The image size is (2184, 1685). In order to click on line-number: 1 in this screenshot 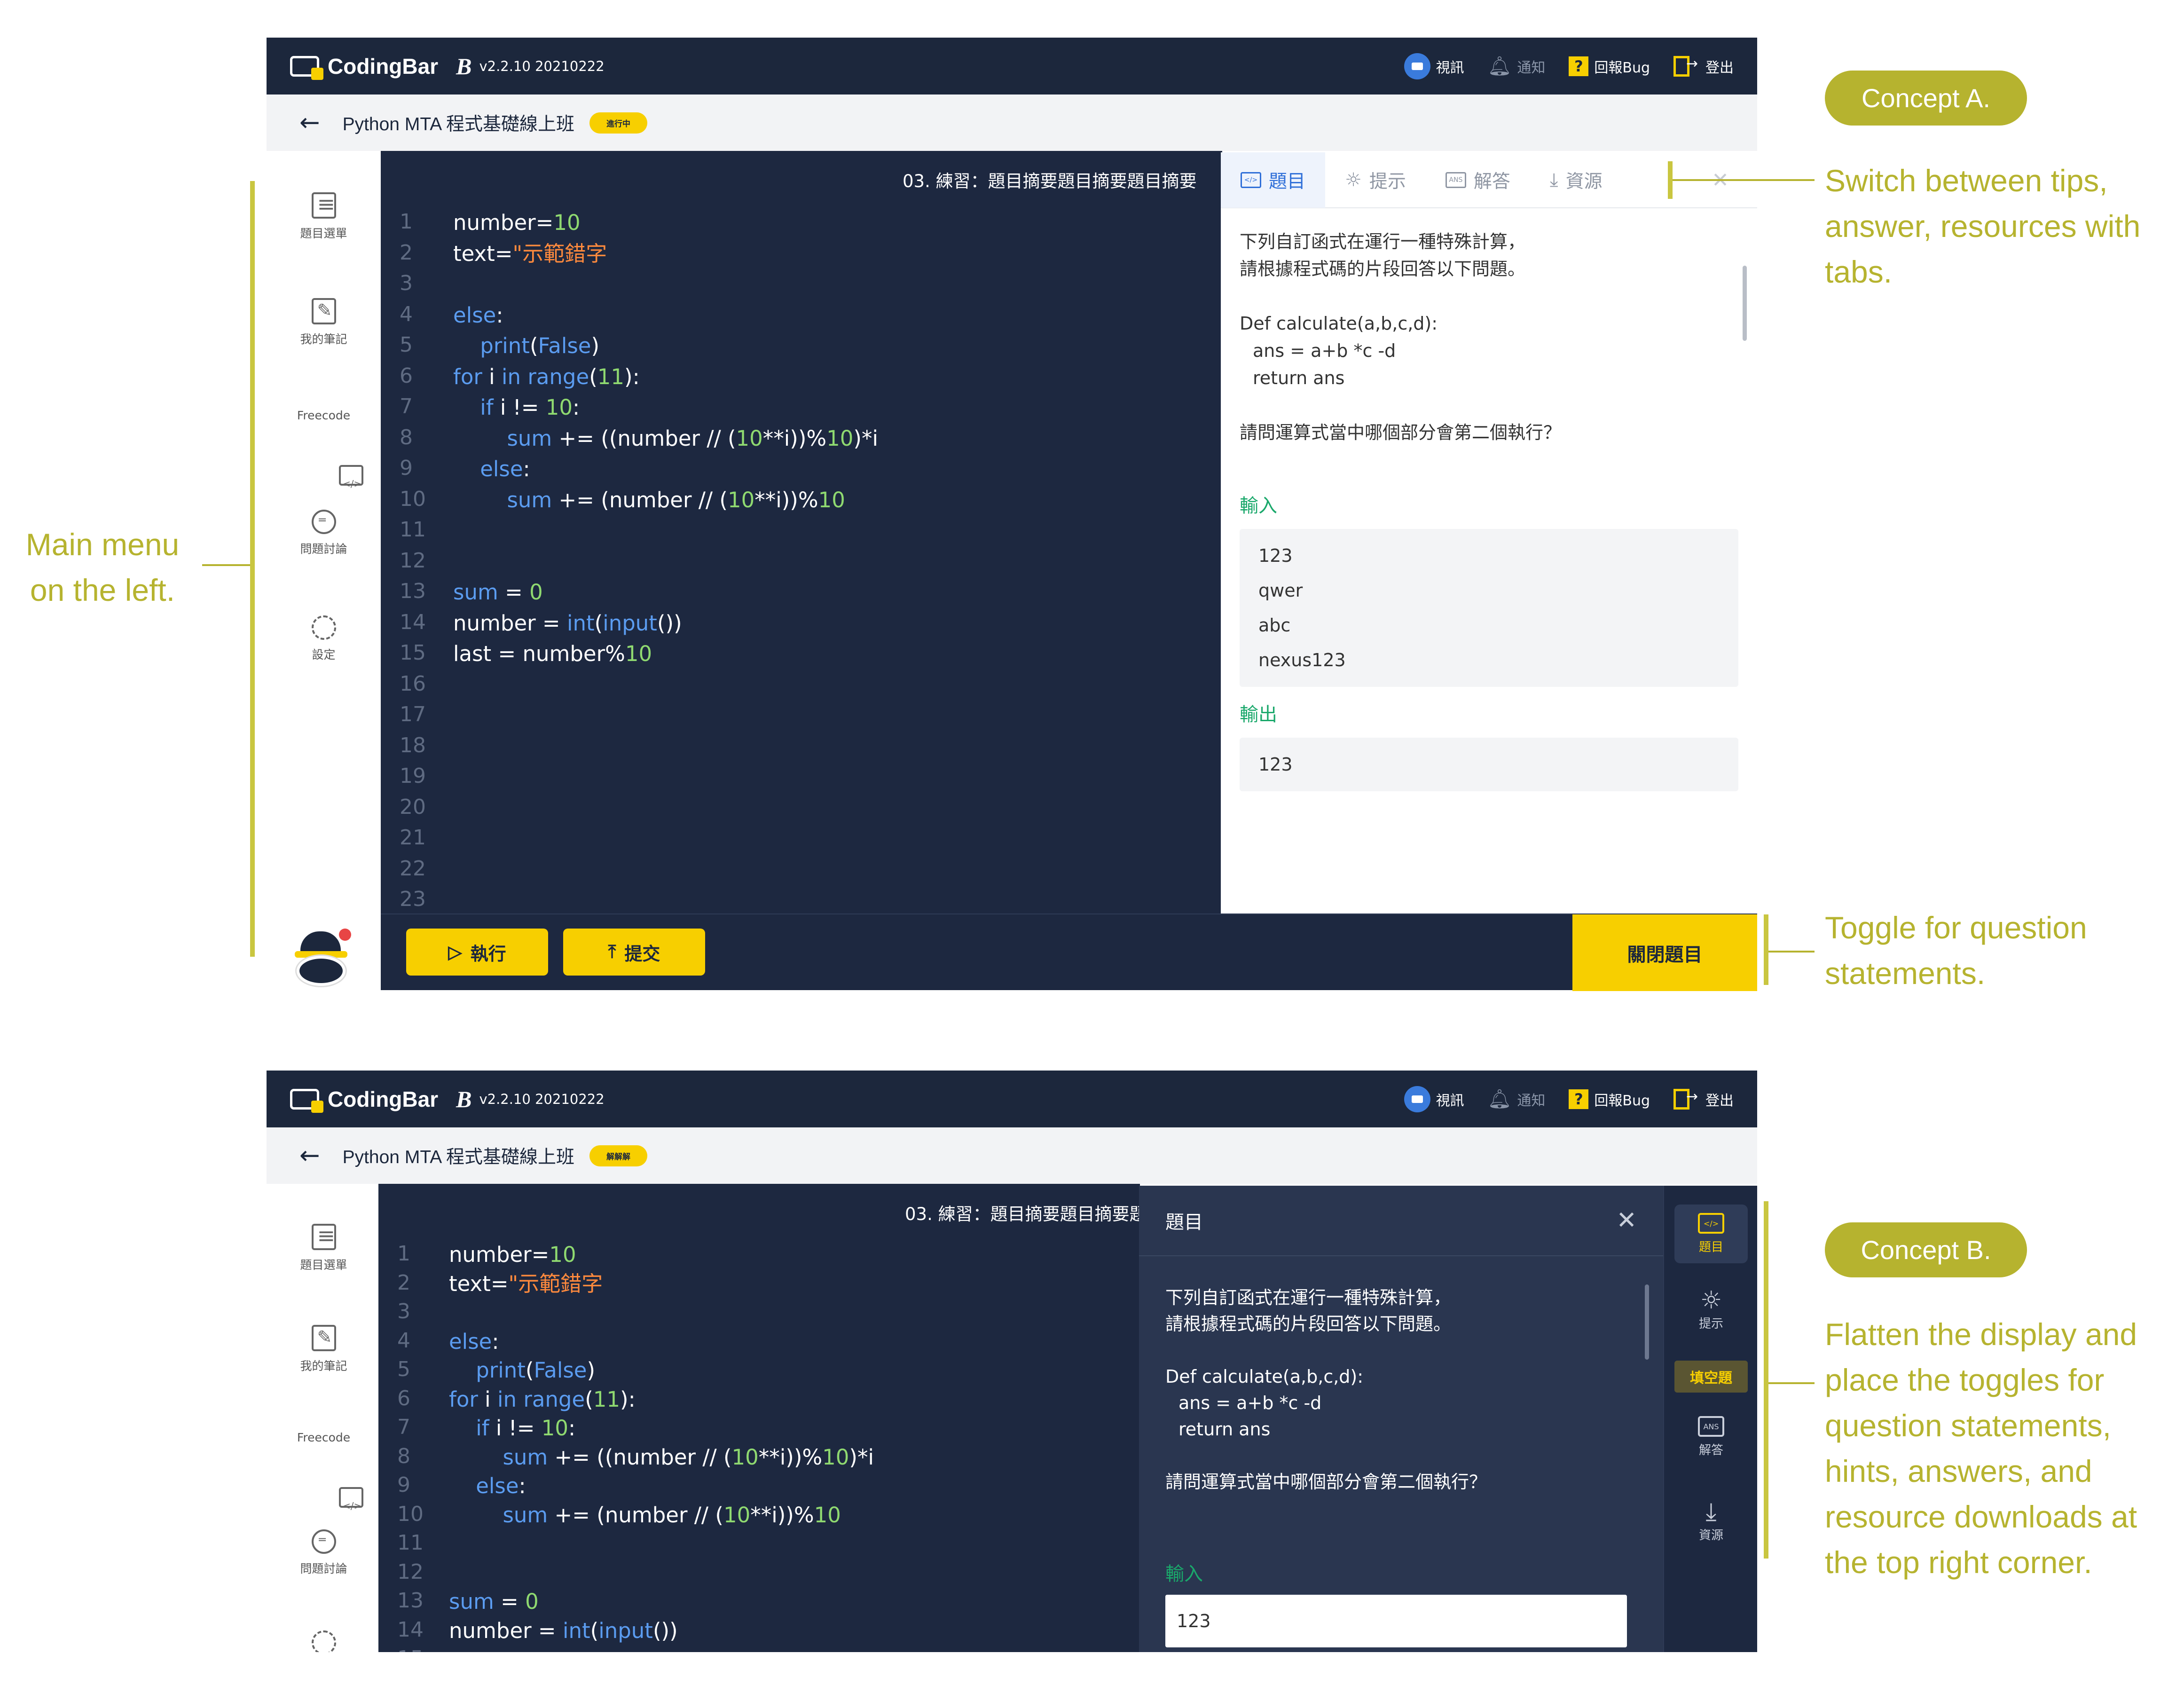, I will do `click(403, 1254)`.